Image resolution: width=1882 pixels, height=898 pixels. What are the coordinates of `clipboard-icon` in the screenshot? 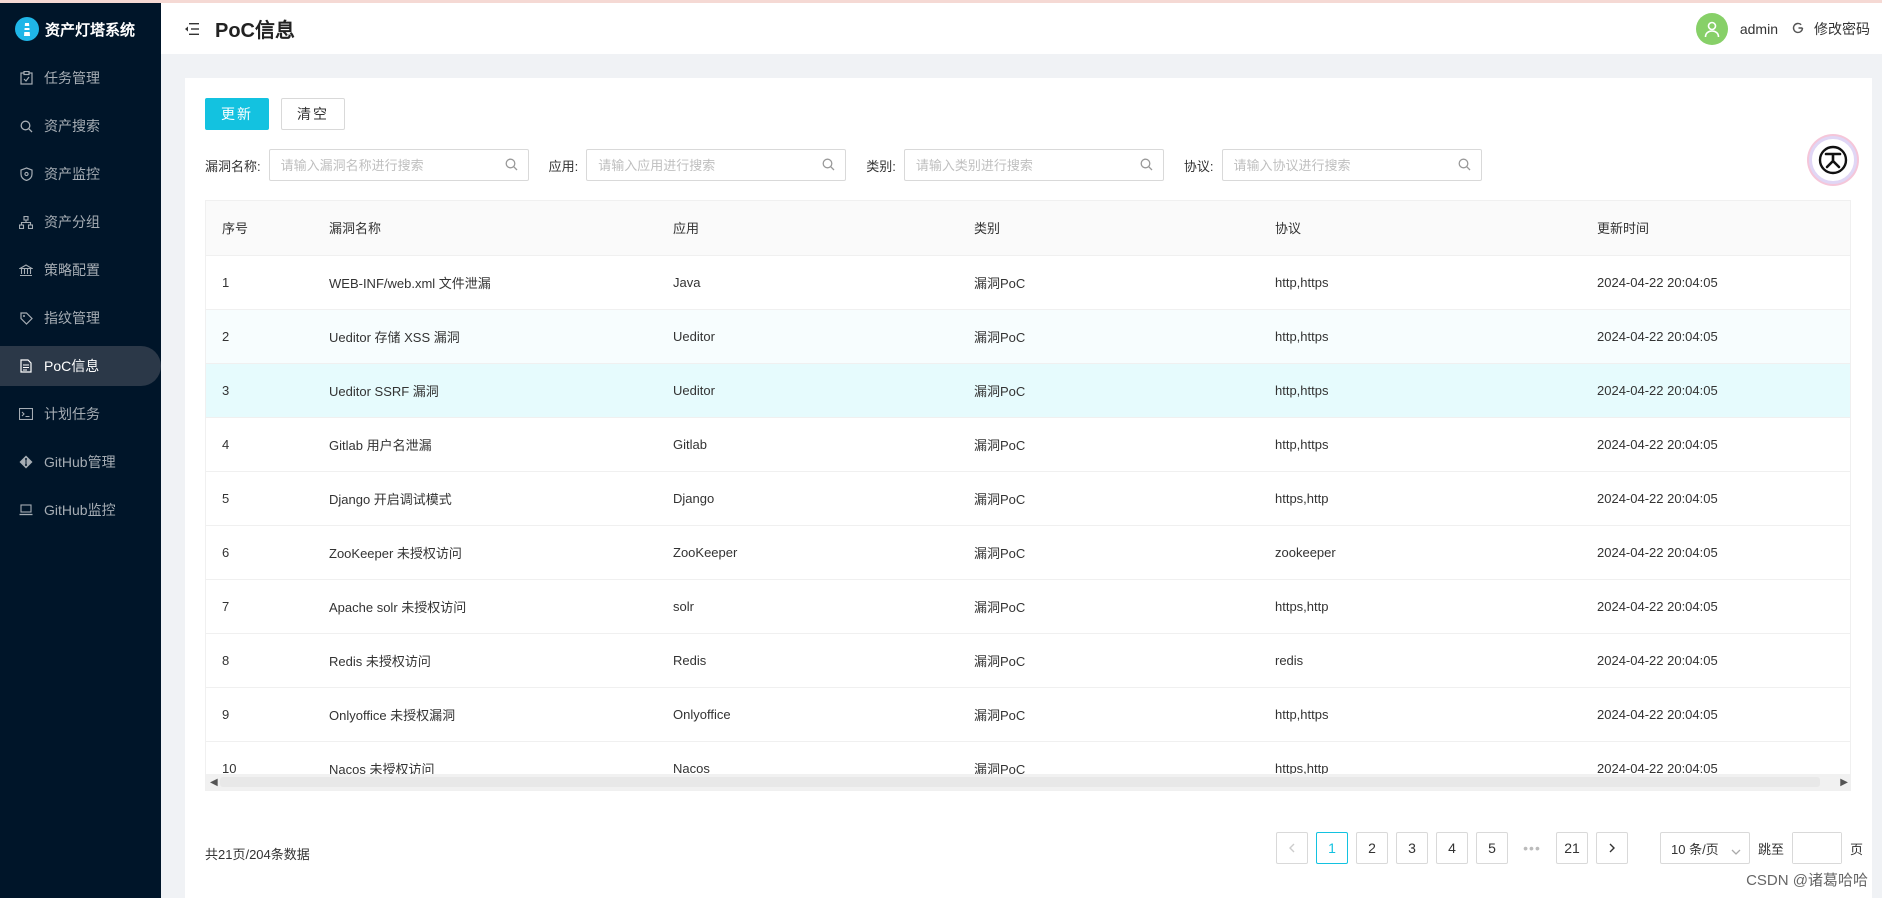 It's located at (26, 78).